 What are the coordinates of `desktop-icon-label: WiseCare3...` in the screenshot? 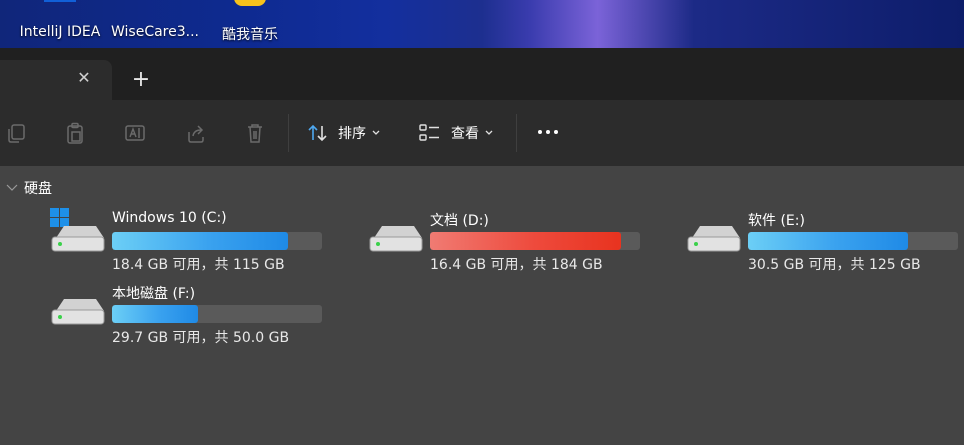 It's located at (154, 32).